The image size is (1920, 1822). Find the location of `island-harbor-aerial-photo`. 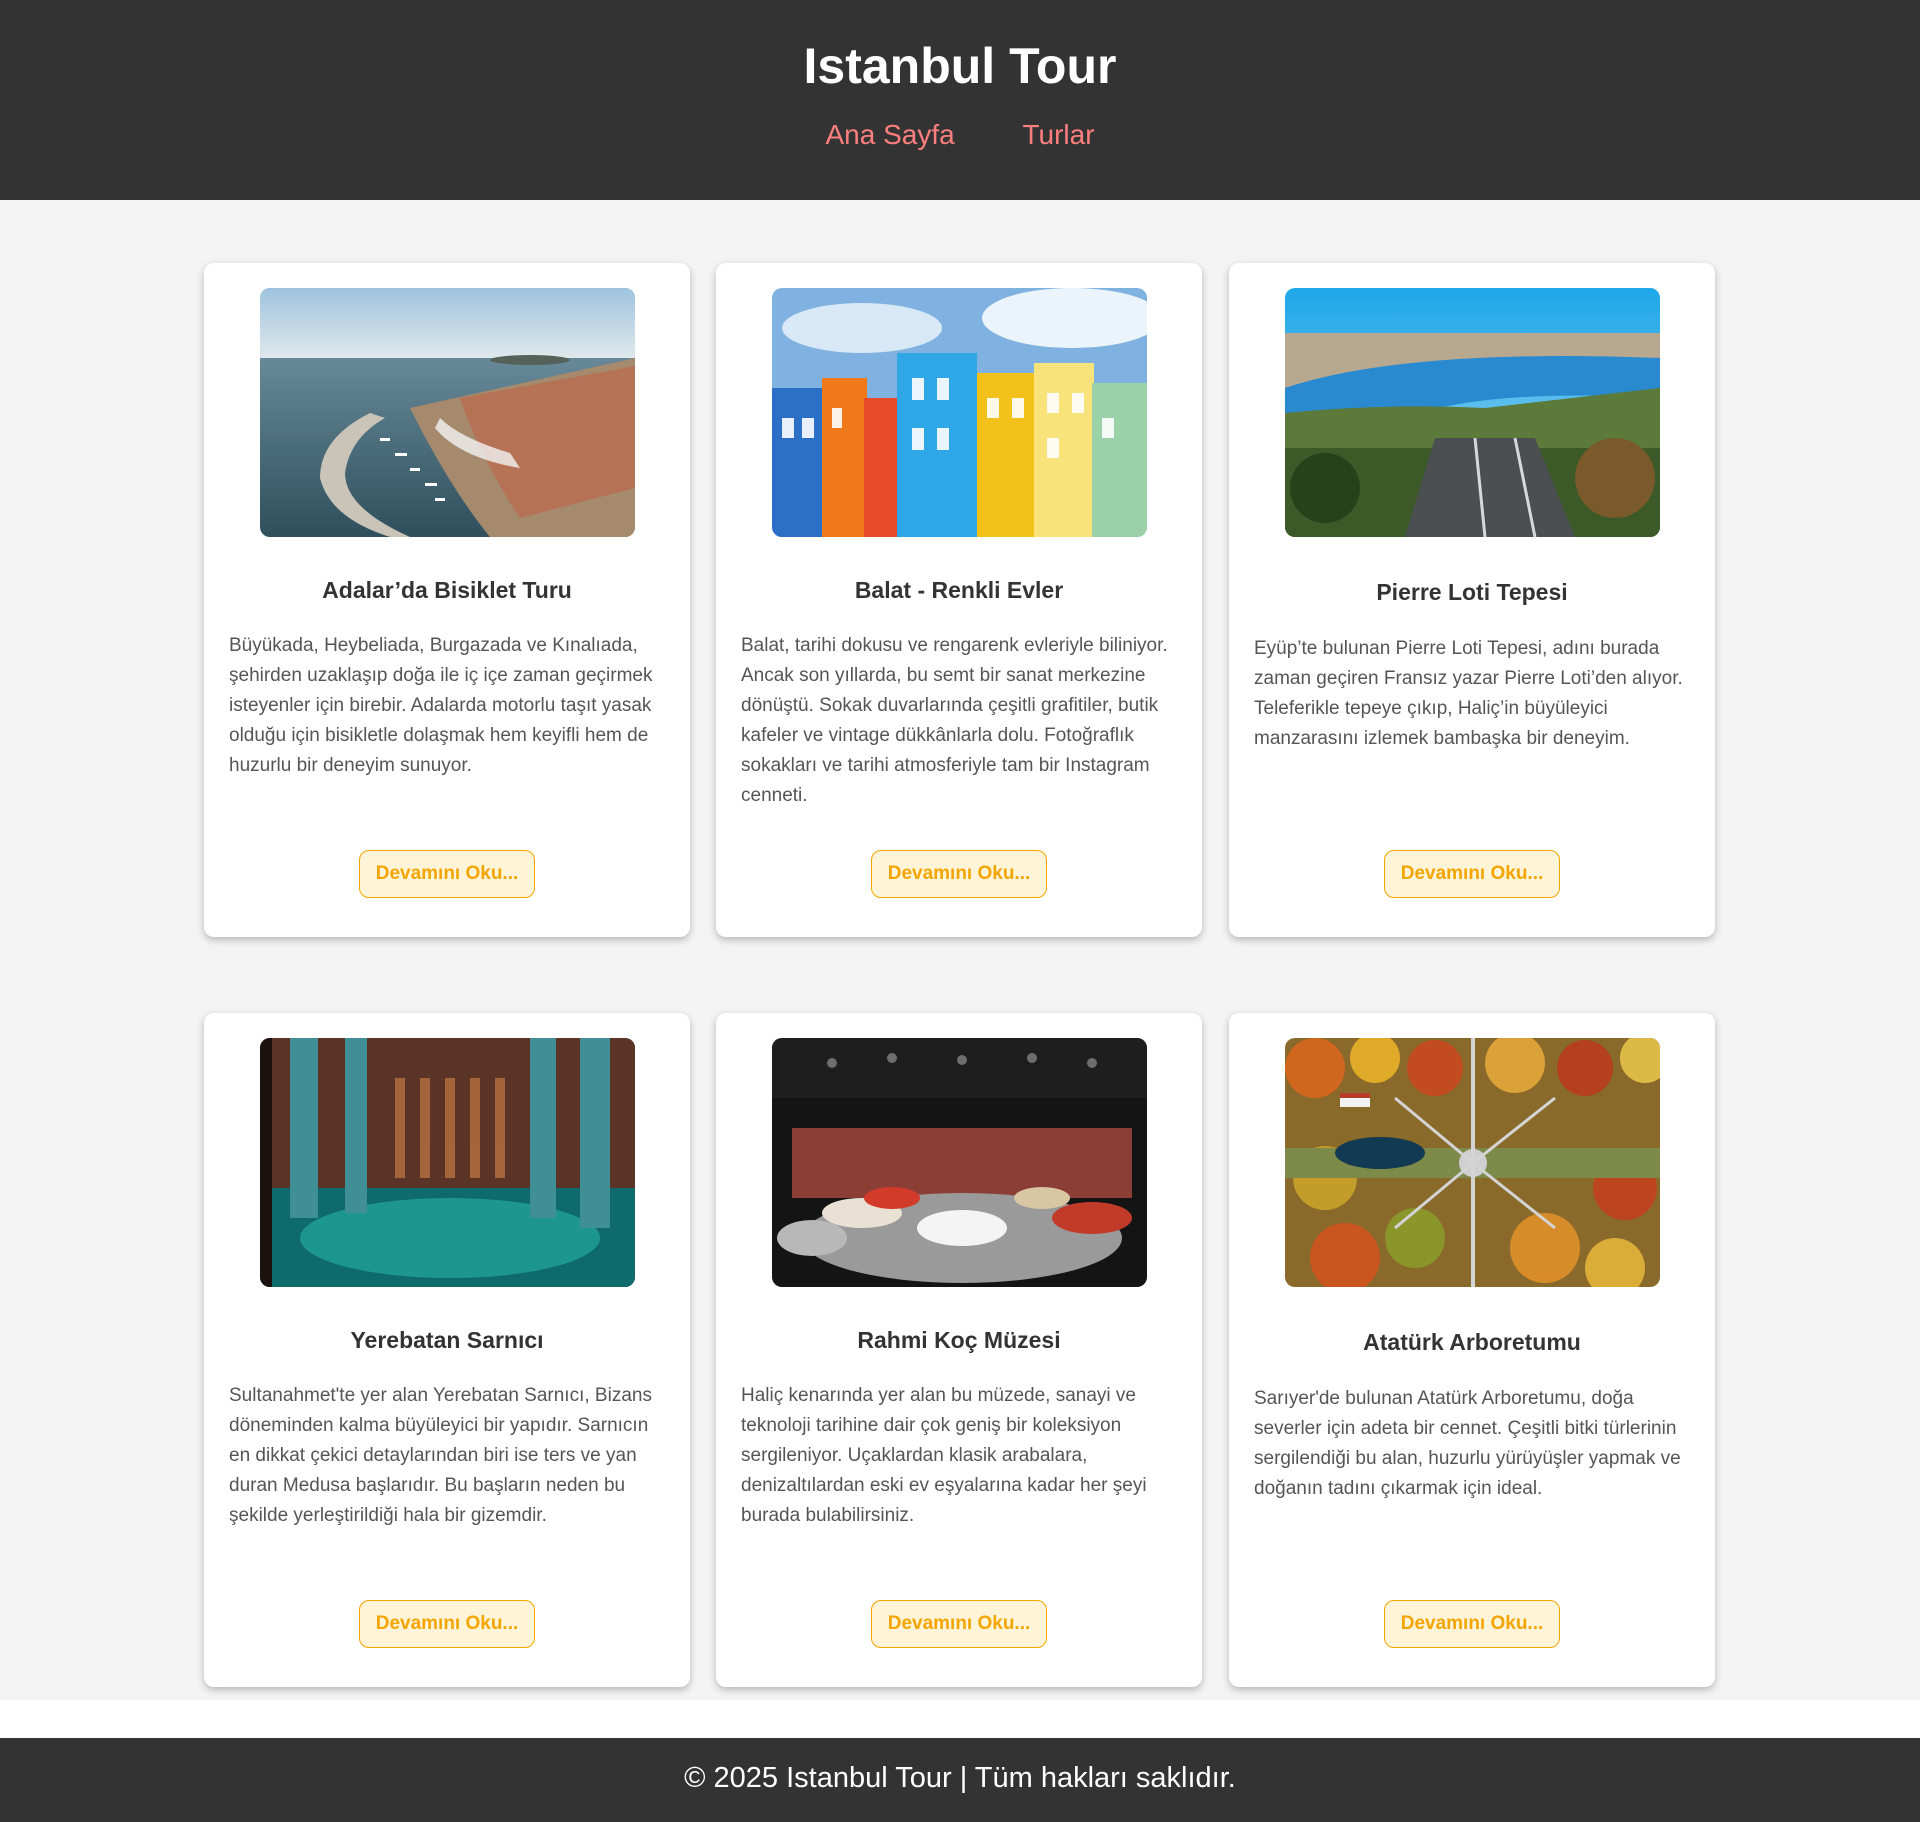

island-harbor-aerial-photo is located at coordinates (447, 412).